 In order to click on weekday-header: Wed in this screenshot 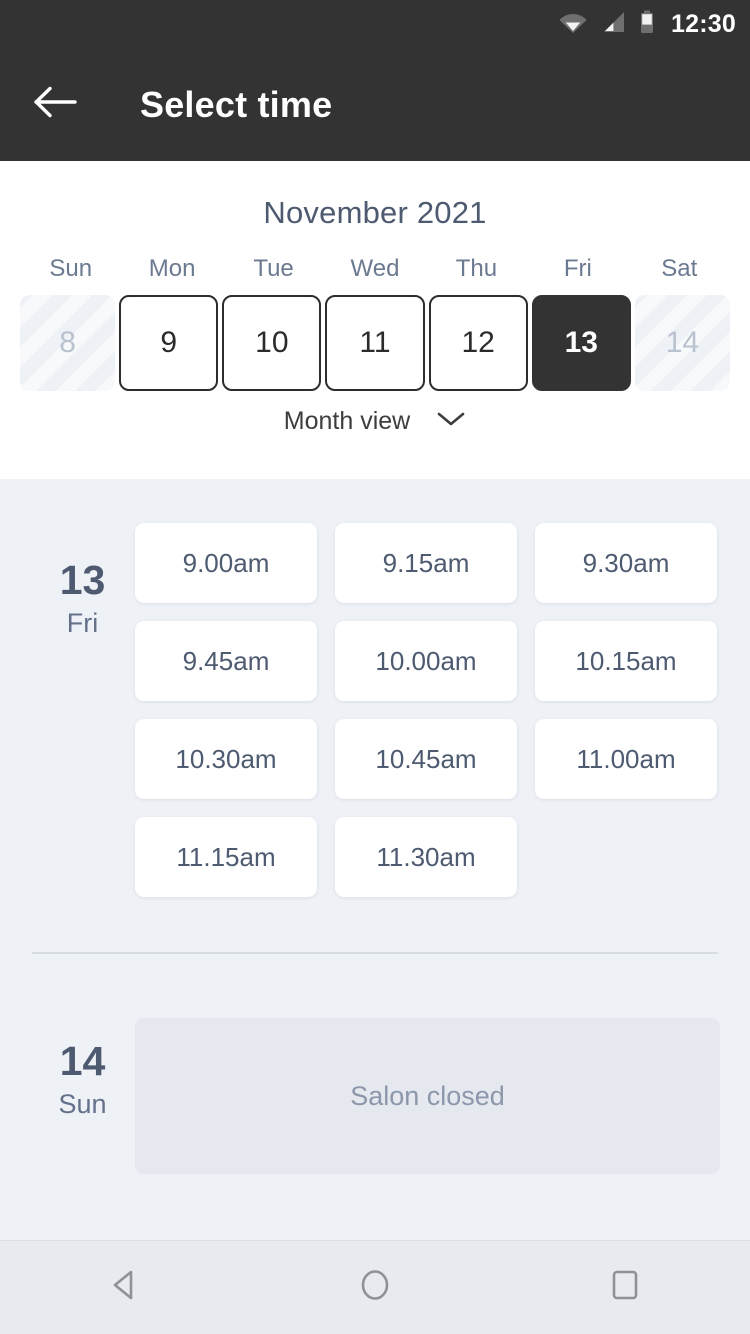, I will do `click(375, 268)`.